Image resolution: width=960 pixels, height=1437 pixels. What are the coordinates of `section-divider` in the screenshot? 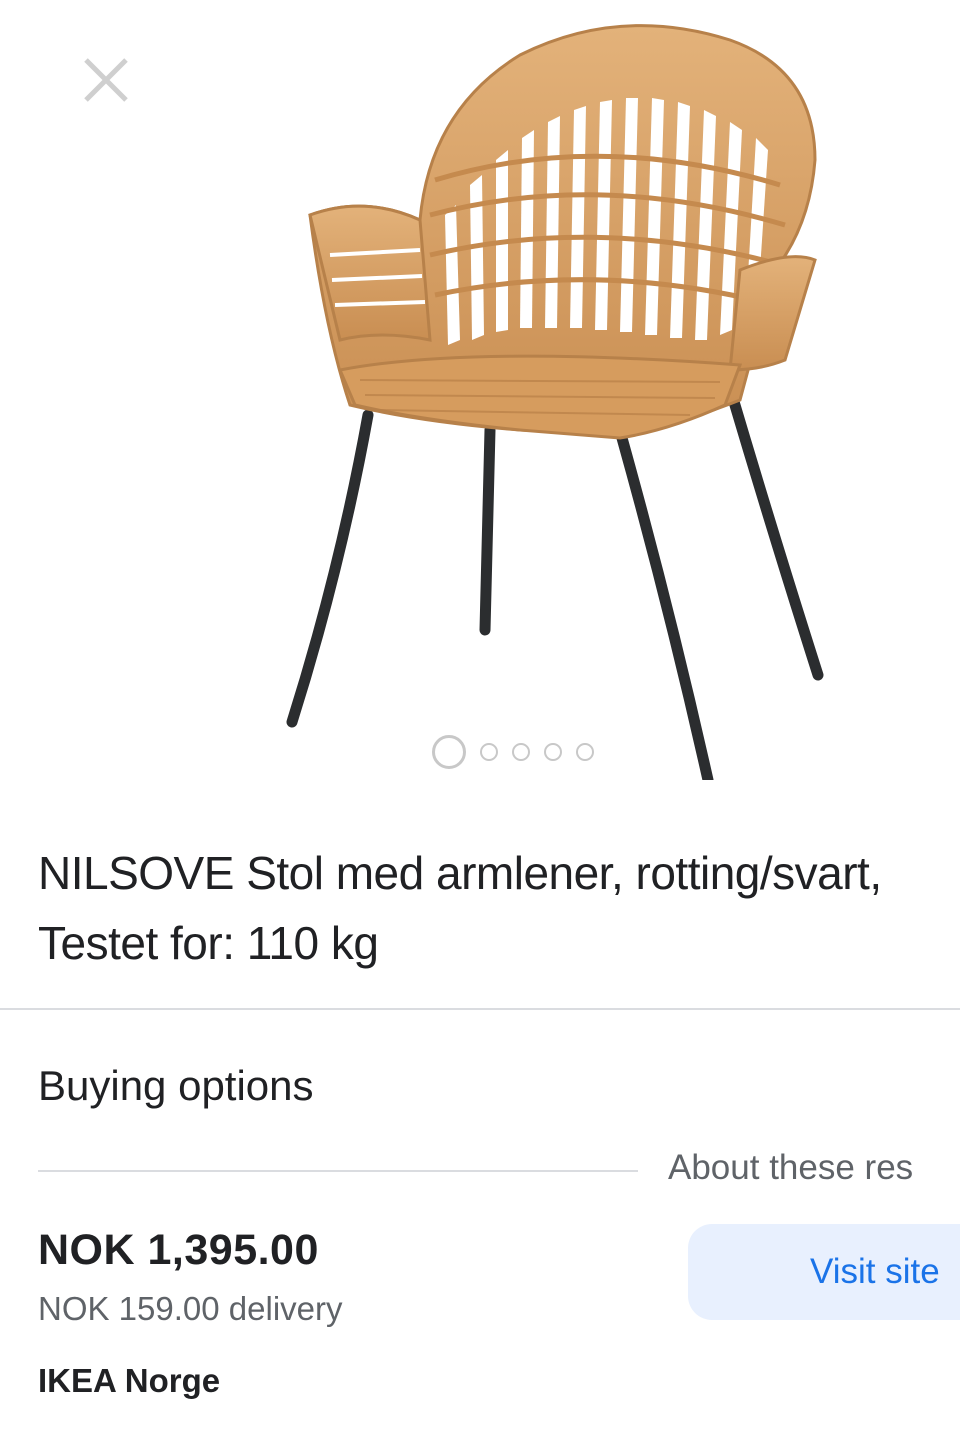 It's located at (338, 1171).